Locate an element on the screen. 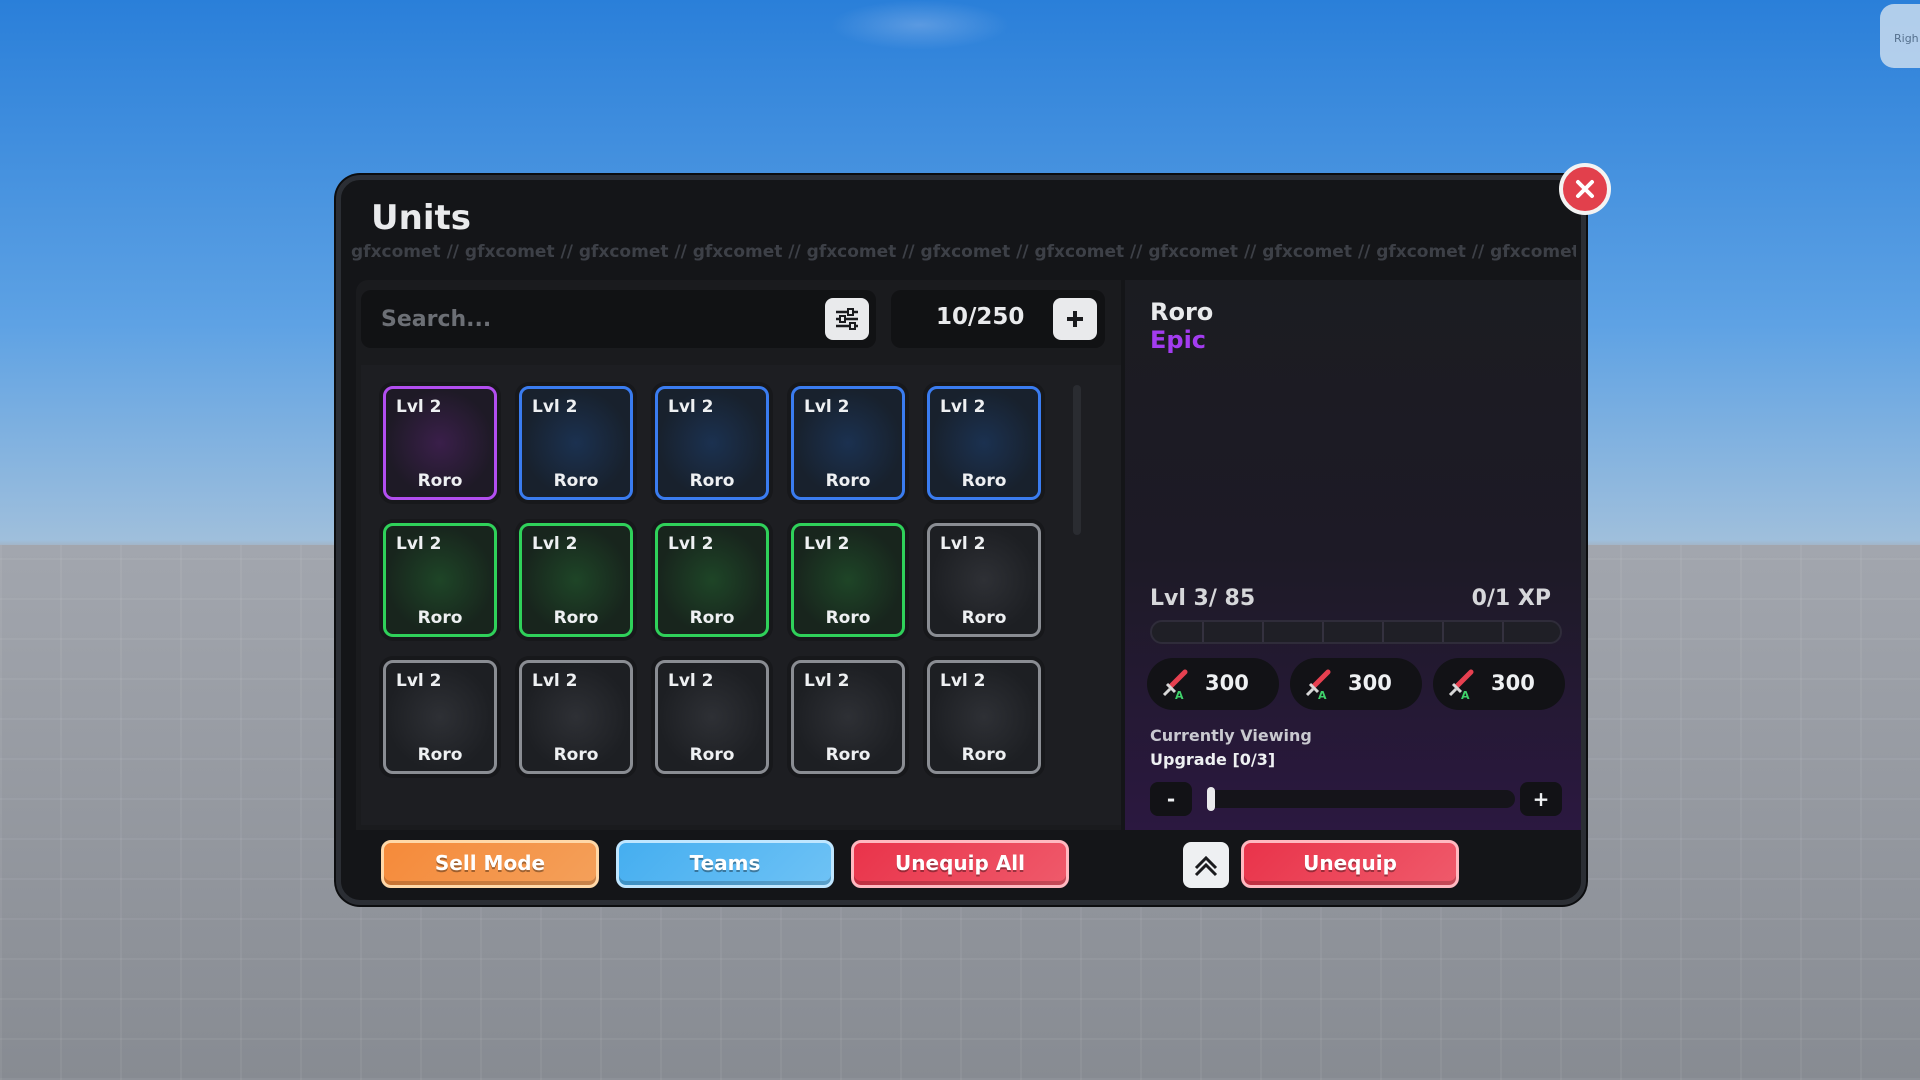  currently-viewing-label: Currently Viewing is located at coordinates (1231, 735).